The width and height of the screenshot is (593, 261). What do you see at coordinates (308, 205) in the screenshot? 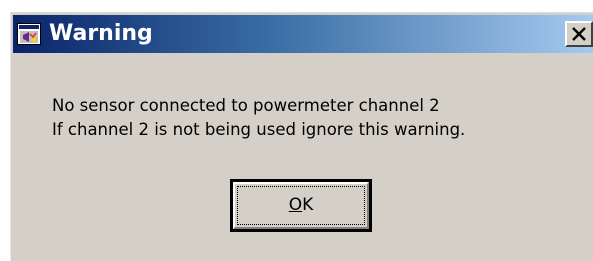
I see `ok-label-rest: K` at bounding box center [308, 205].